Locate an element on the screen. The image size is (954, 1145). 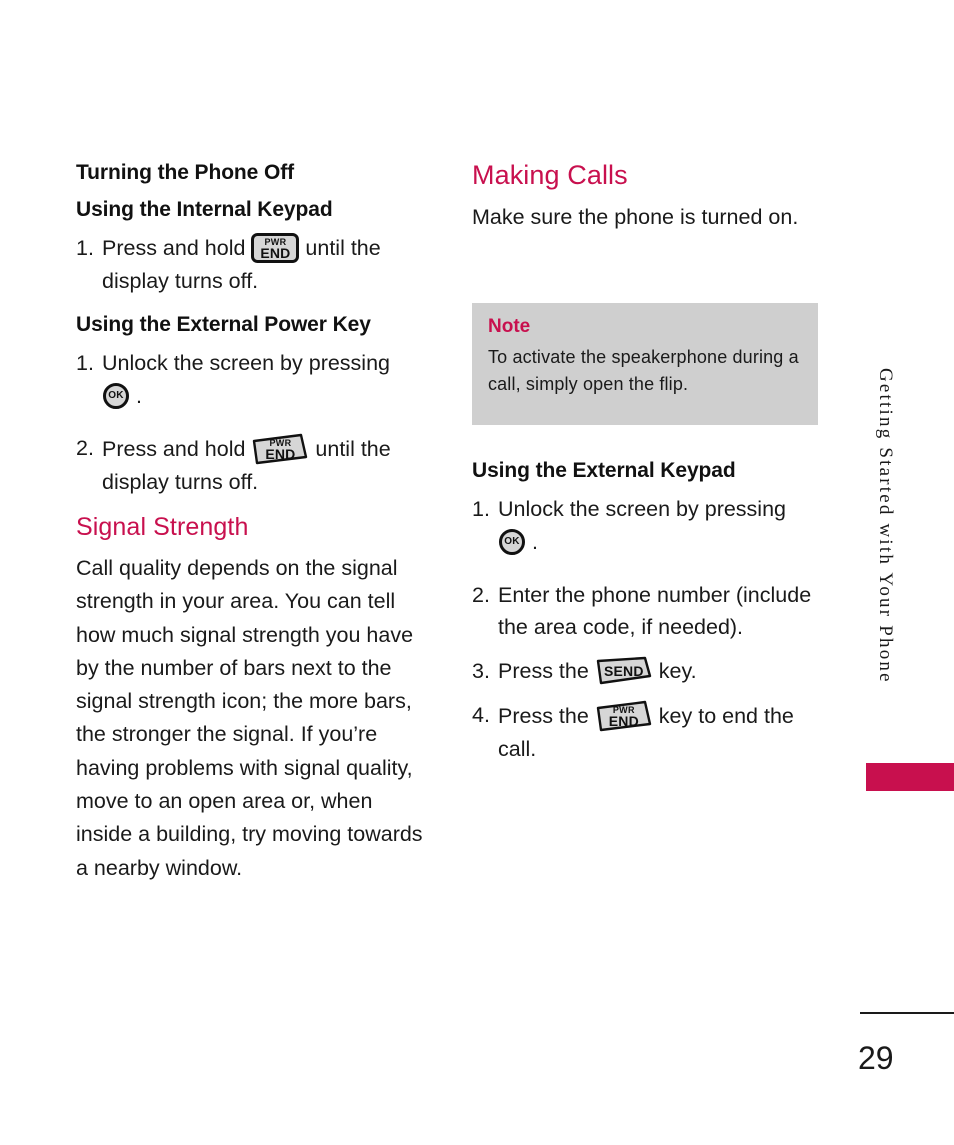
subsection-using-external-power-key: Using the External Power Key is located at coordinates (223, 324).